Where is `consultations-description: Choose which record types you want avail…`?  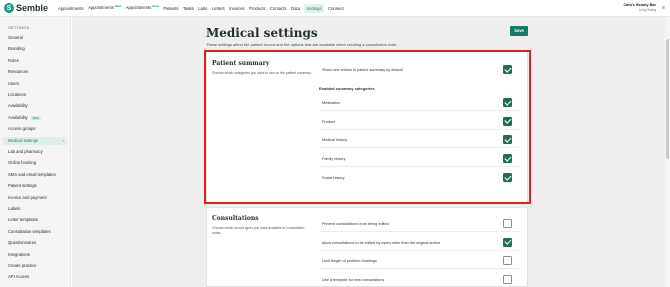
consultations-description: Choose which record types you want avail… is located at coordinates (258, 230).